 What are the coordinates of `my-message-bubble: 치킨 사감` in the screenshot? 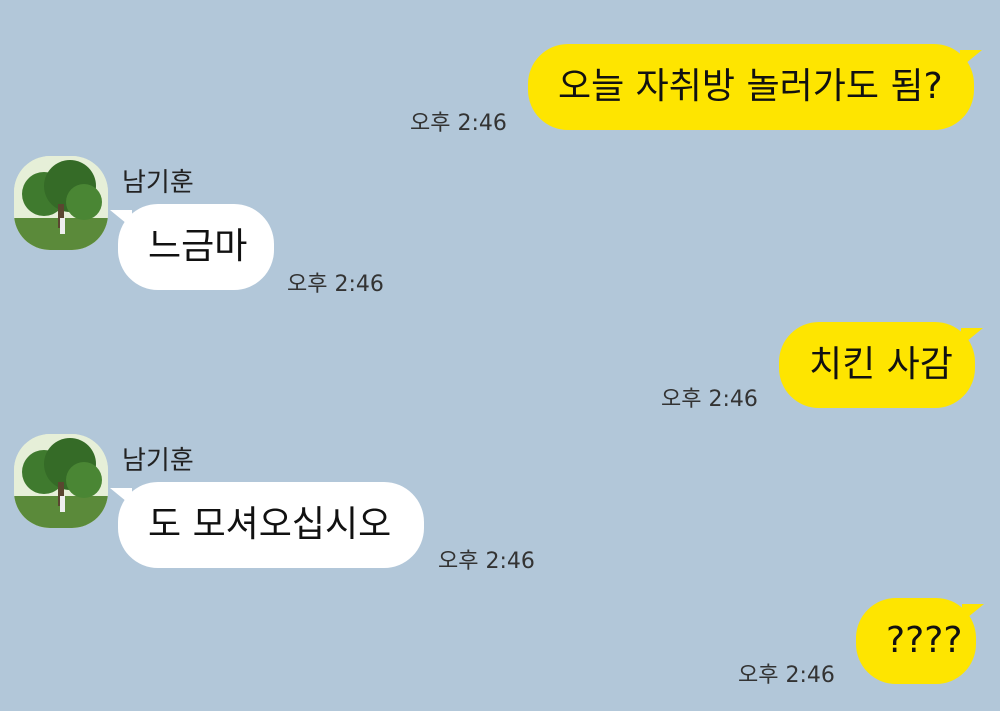 It's located at (881, 365).